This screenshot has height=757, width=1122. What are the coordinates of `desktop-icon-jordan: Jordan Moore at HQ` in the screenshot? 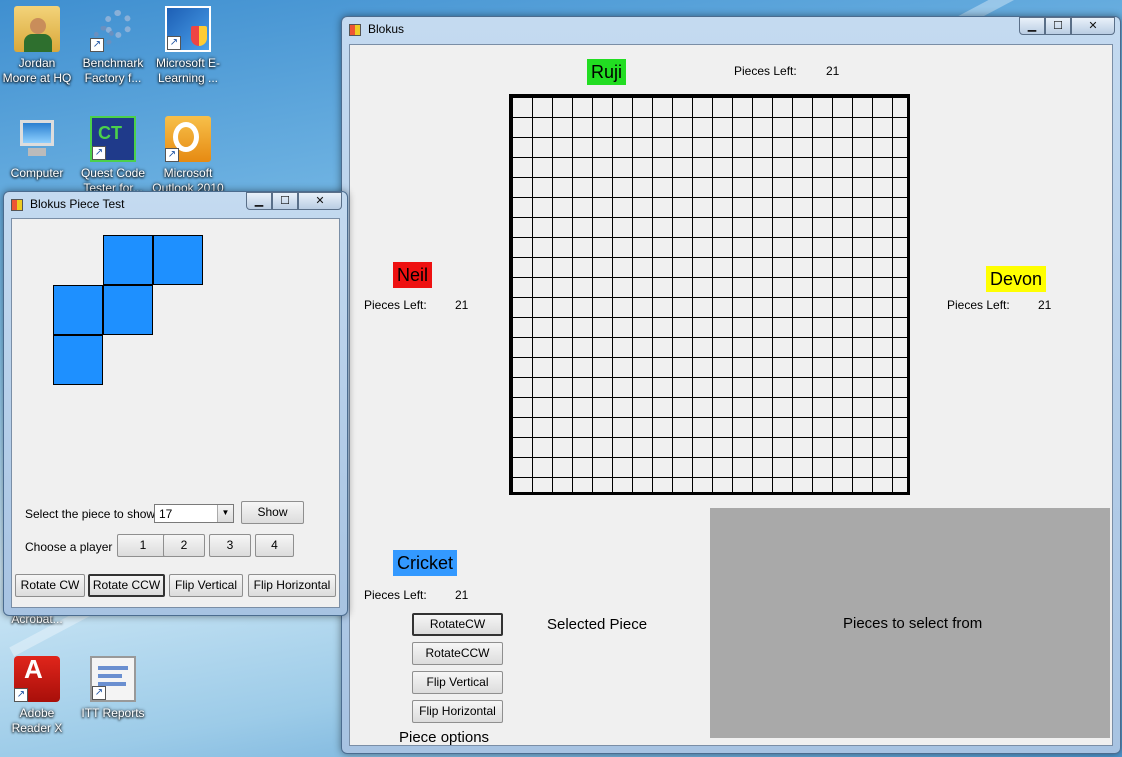 It's located at (37, 46).